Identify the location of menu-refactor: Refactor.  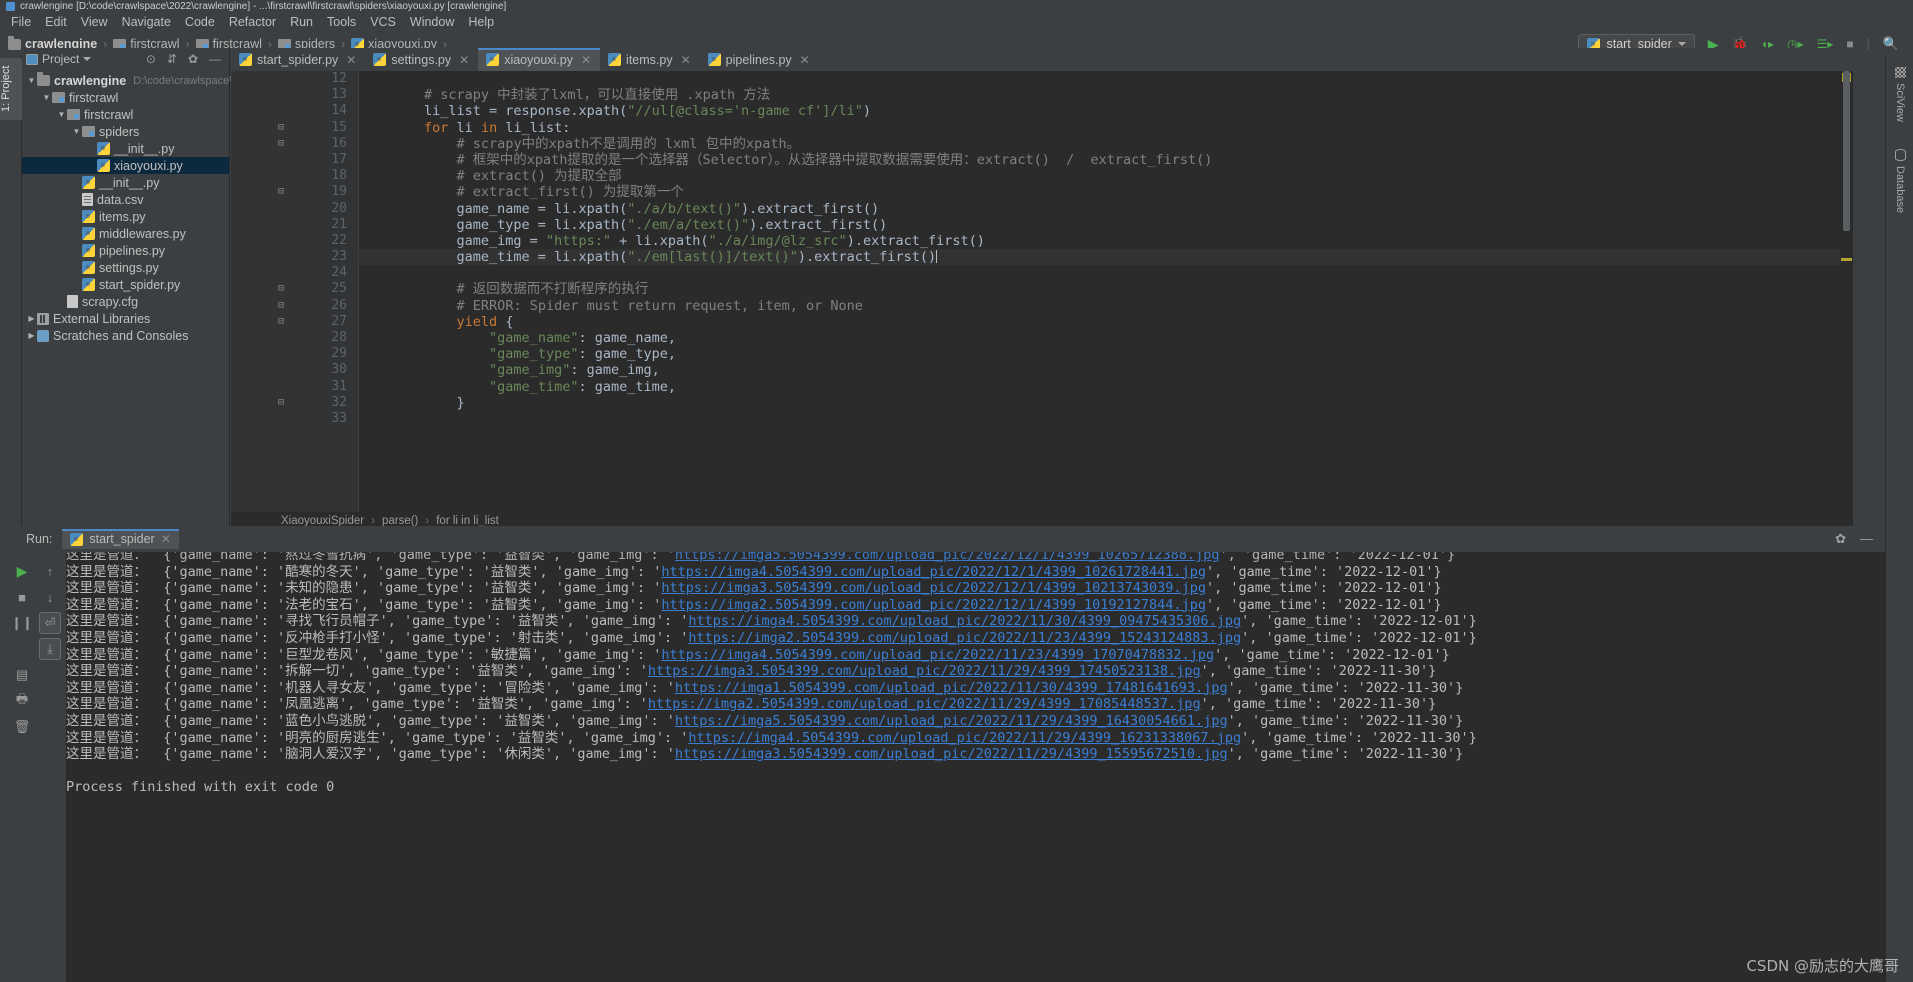
(252, 22).